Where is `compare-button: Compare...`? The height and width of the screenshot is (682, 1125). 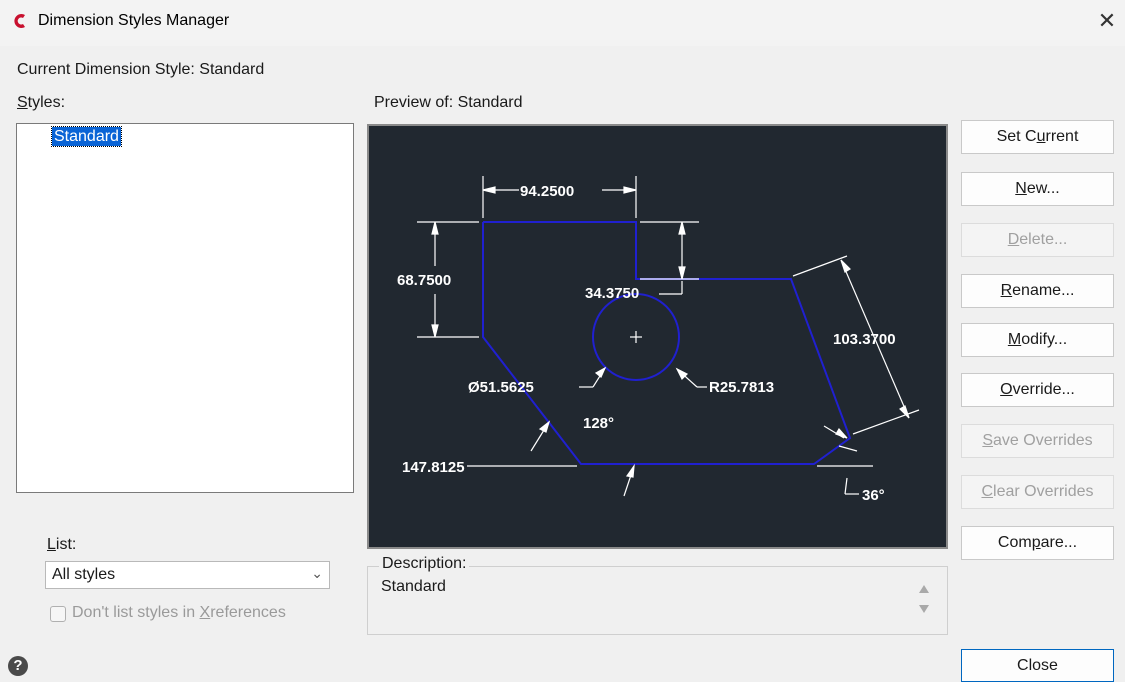
compare-button: Compare... is located at coordinates (1037, 543).